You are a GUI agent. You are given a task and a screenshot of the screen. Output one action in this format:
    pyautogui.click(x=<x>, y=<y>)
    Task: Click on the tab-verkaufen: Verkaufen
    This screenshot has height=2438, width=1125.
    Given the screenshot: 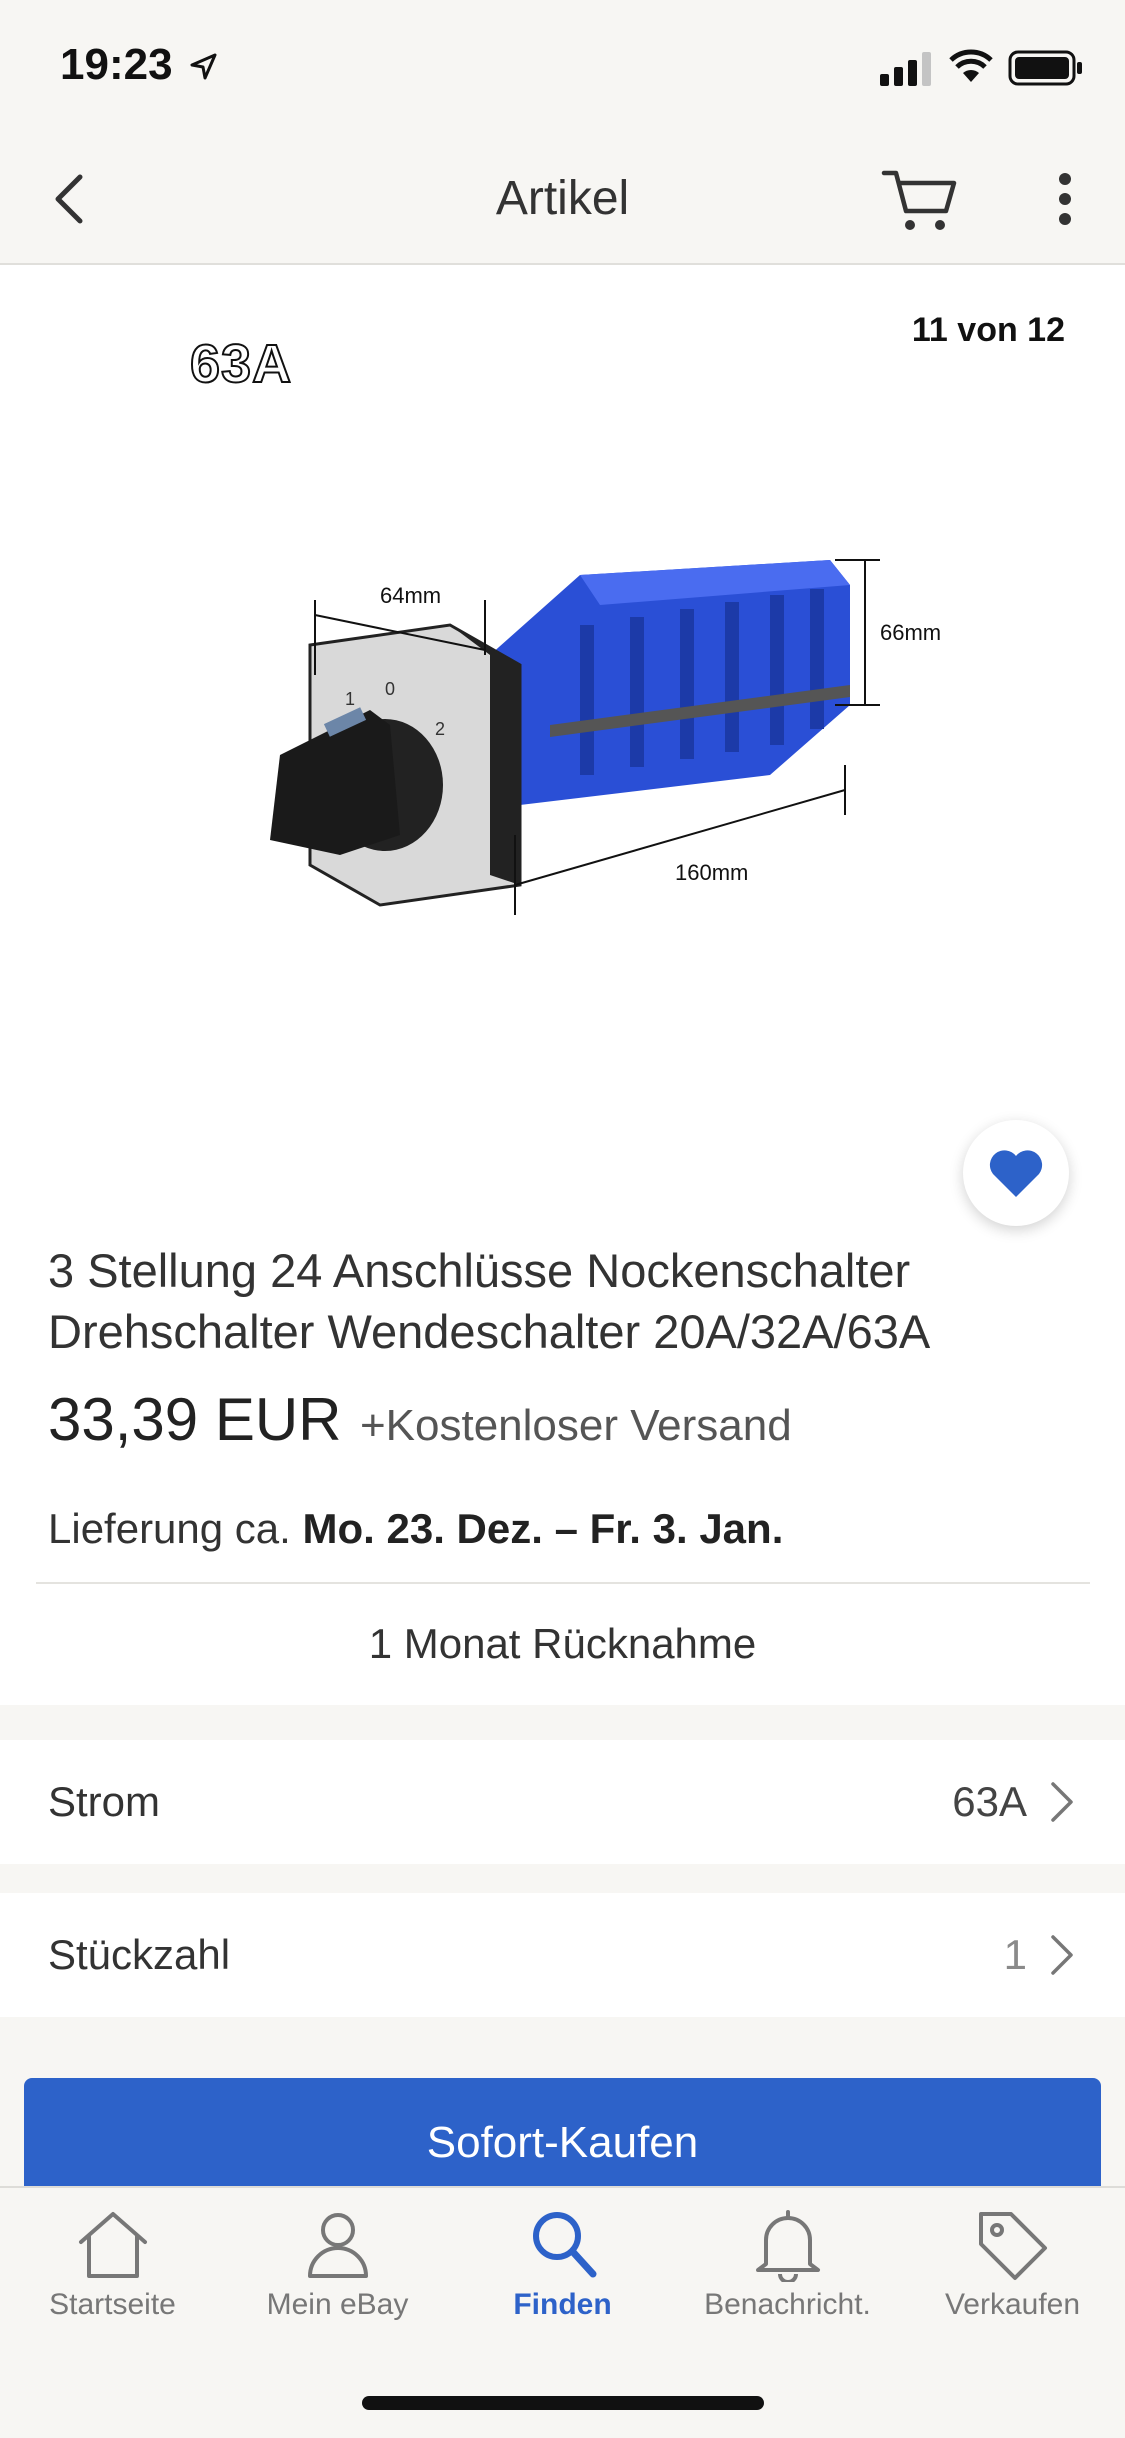 What is the action you would take?
    pyautogui.click(x=1012, y=2264)
    